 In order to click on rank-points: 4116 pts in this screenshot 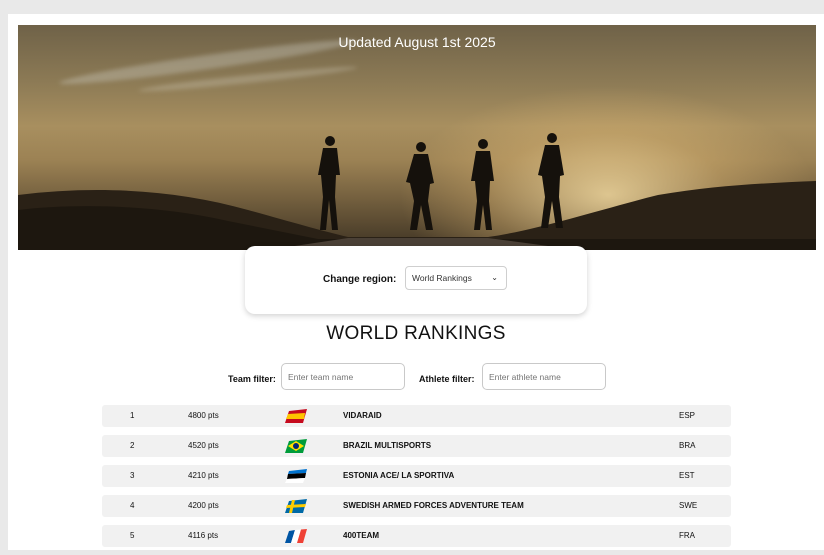, I will do `click(203, 535)`.